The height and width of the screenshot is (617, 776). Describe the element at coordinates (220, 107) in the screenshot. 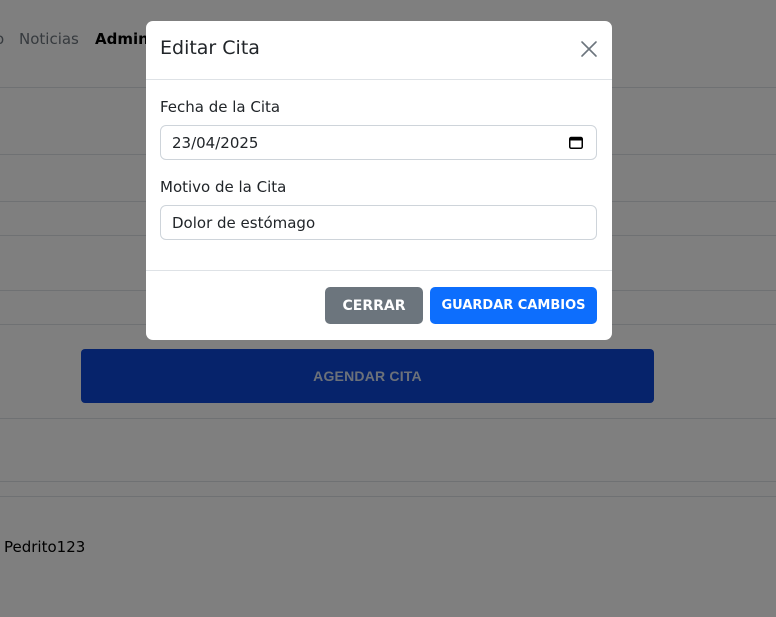

I see `date-label: Fecha de la Cita` at that location.